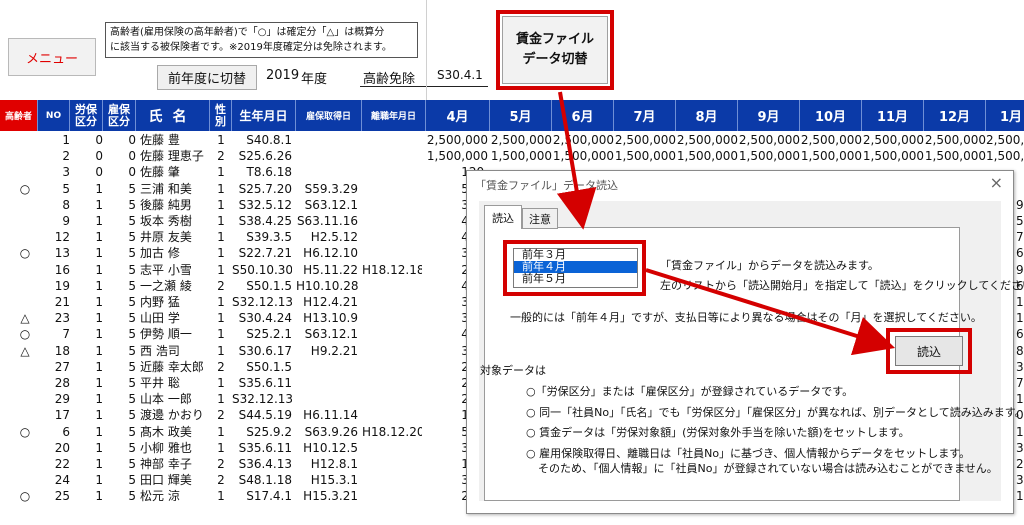 The height and width of the screenshot is (525, 1024). I want to click on header-month-4: 4月, so click(458, 115).